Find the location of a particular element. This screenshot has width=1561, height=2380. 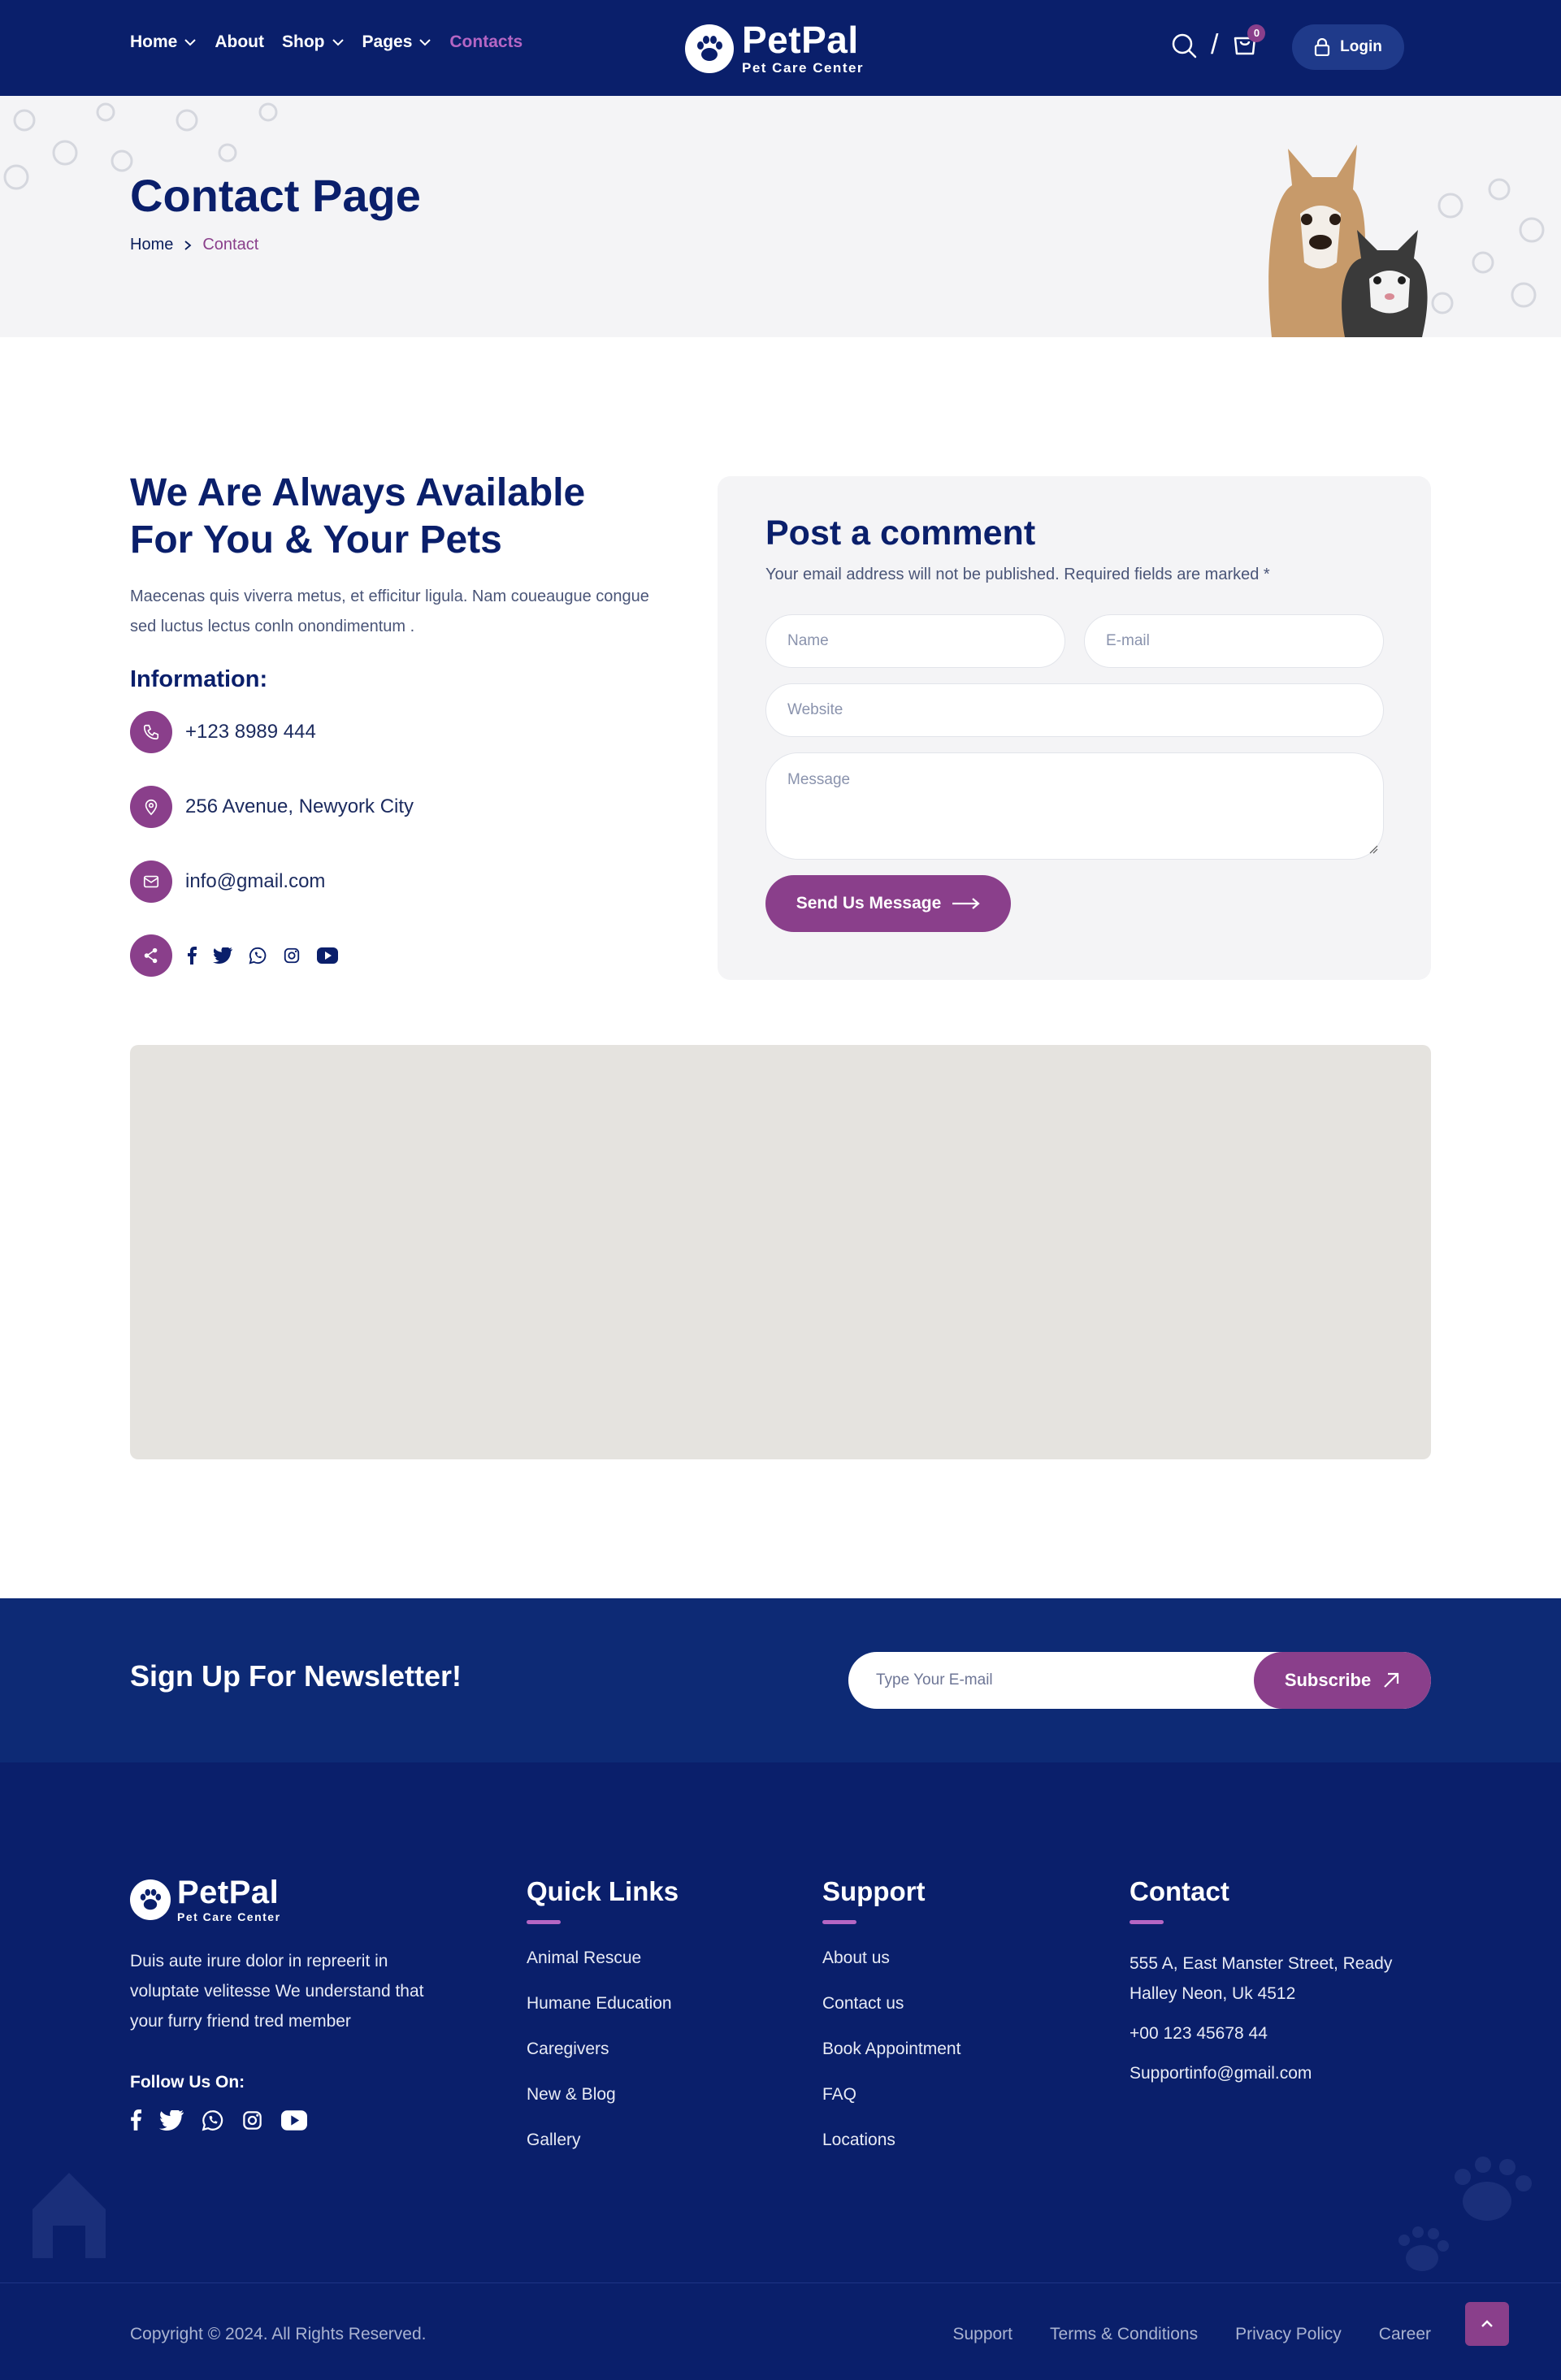

site-logo: PetPal Pet Care Center is located at coordinates (775, 49).